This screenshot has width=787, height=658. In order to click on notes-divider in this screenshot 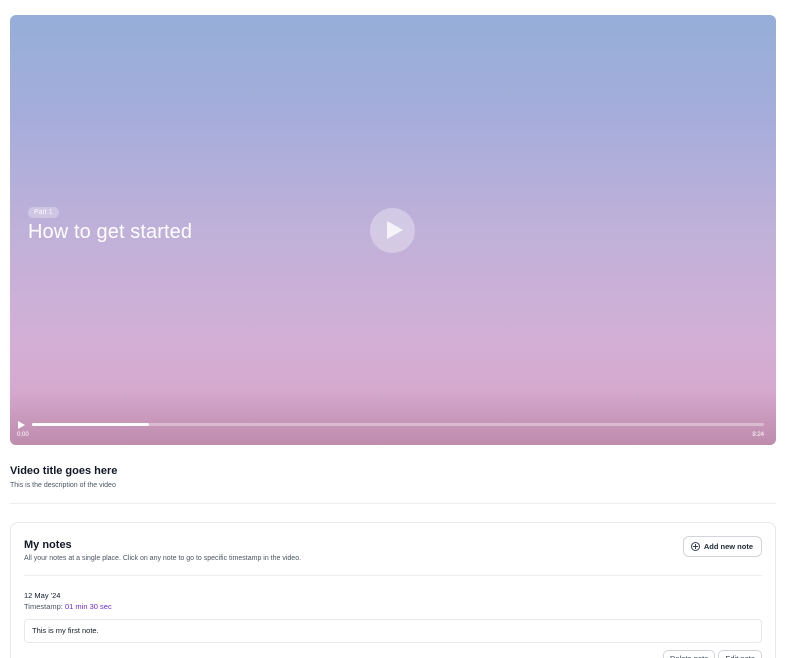, I will do `click(393, 575)`.